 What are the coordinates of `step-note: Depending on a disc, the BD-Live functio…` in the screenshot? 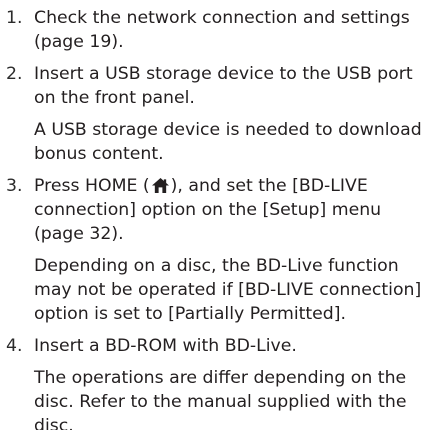 It's located at (228, 290).